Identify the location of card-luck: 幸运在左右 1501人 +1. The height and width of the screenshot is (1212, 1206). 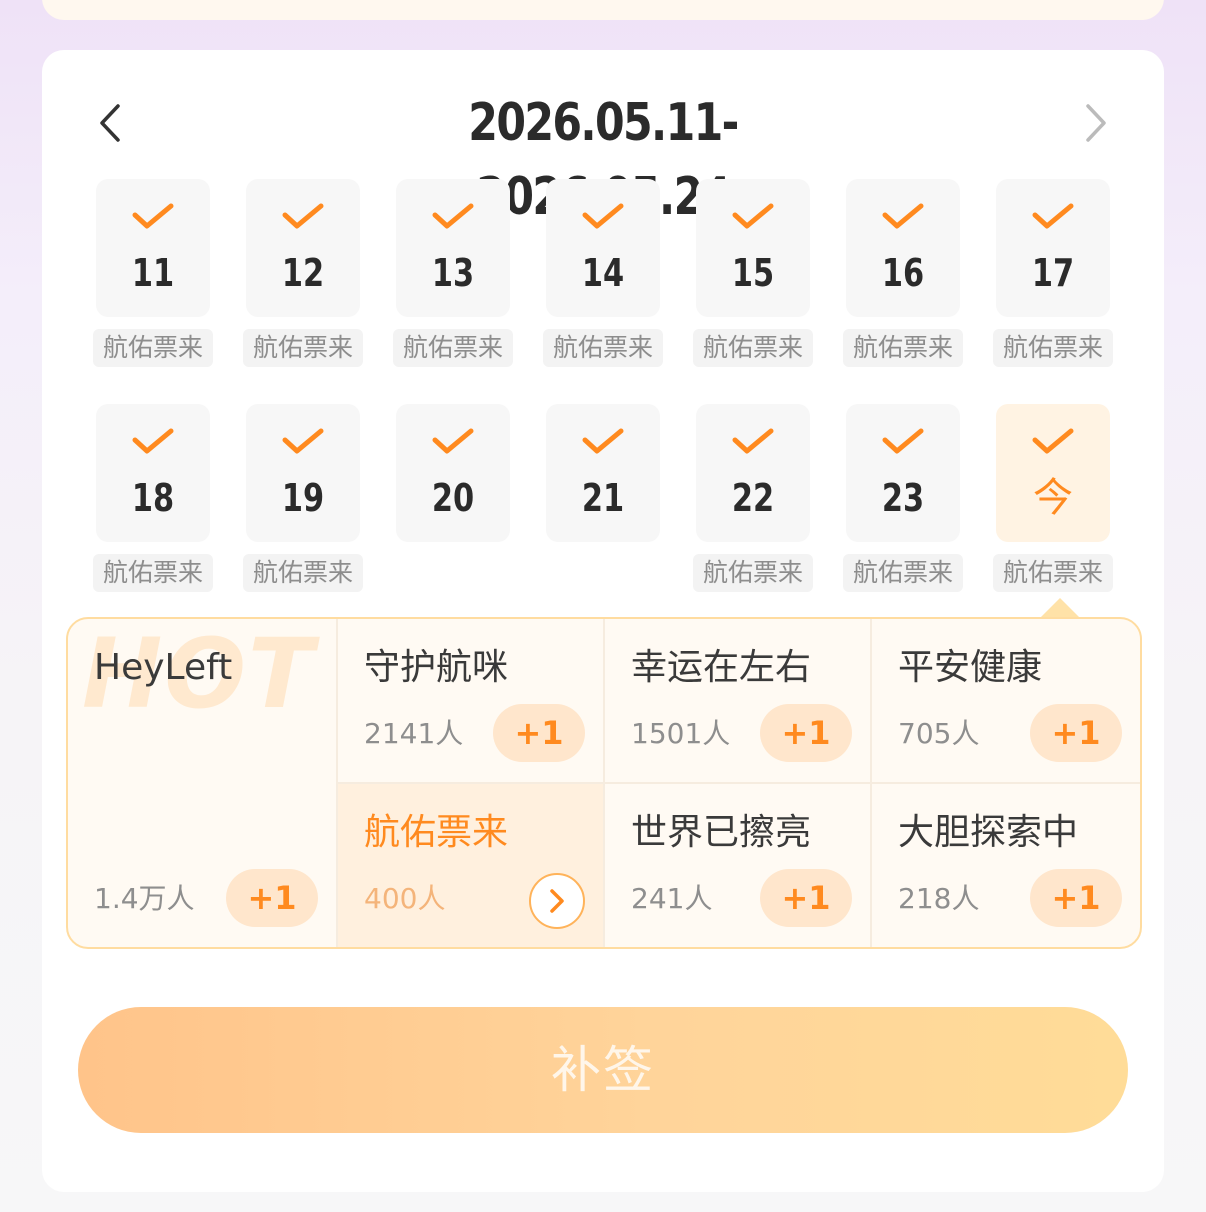
(738, 701).